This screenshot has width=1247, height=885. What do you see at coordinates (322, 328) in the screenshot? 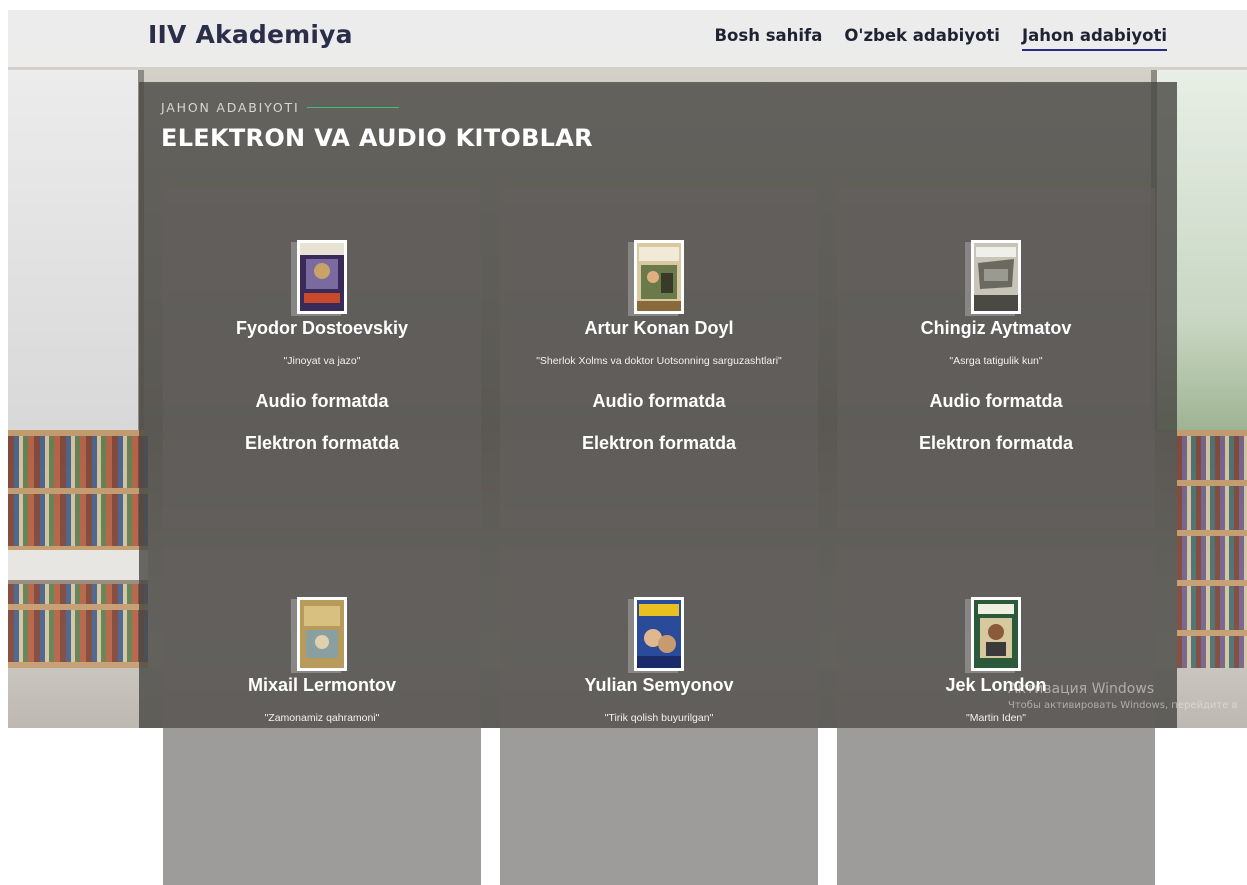
I see `author-name: Fyodor Dostoevskiy` at bounding box center [322, 328].